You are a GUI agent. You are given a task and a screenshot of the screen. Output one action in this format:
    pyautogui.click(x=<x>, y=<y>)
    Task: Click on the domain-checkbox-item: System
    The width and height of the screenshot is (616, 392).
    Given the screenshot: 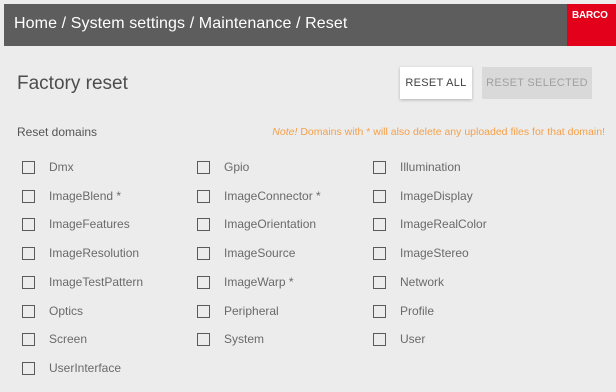 What is the action you would take?
    pyautogui.click(x=230, y=339)
    